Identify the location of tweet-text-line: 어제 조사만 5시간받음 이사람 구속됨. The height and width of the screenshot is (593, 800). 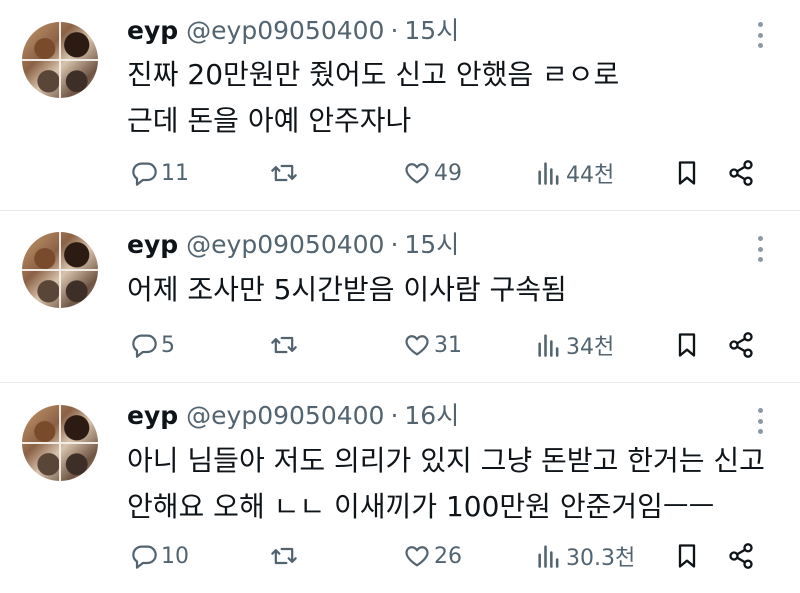
(347, 289).